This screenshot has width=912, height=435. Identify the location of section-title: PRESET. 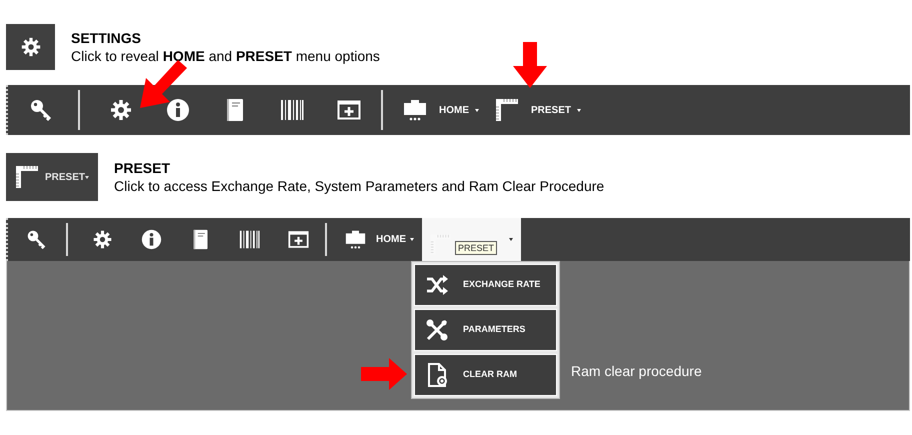
(143, 167).